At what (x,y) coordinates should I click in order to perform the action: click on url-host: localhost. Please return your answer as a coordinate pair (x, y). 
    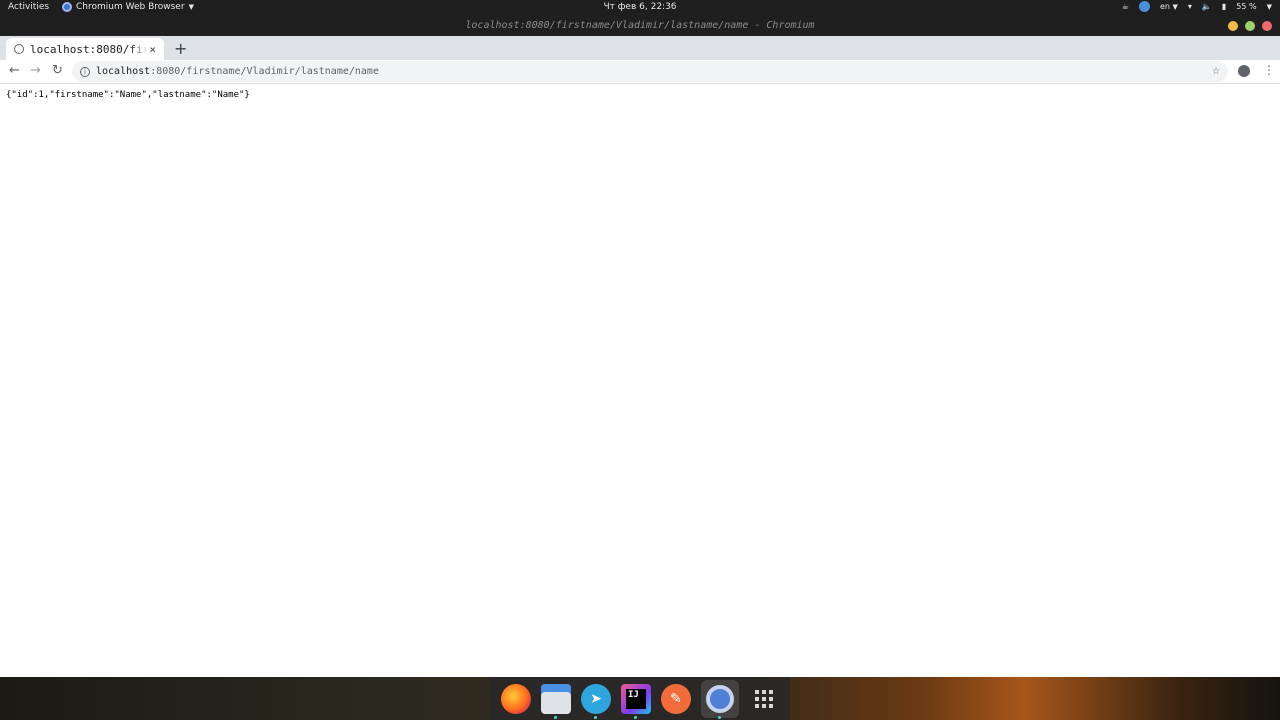
    Looking at the image, I should click on (123, 71).